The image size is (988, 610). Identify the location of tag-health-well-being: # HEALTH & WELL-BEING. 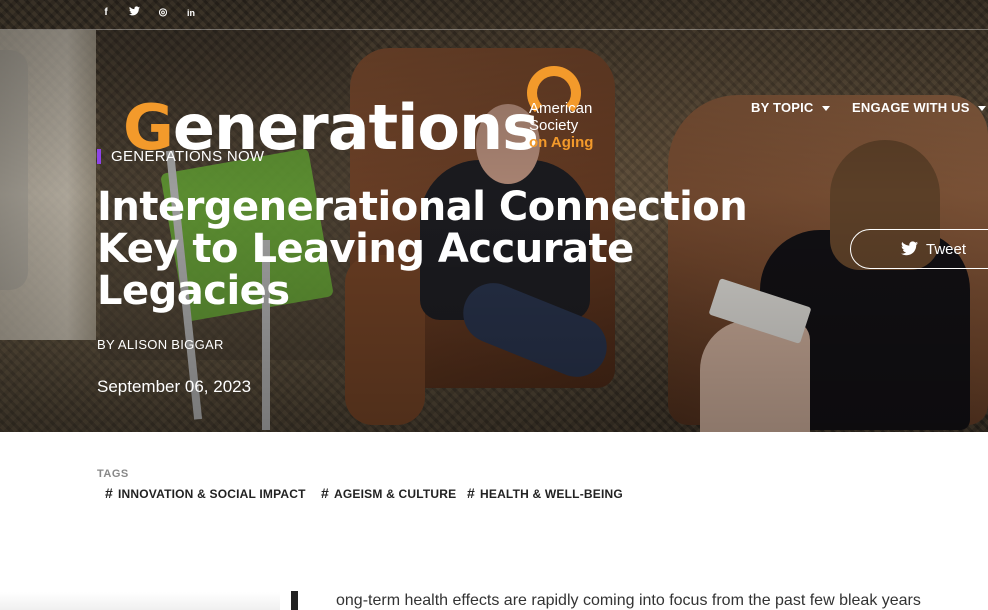
(545, 493).